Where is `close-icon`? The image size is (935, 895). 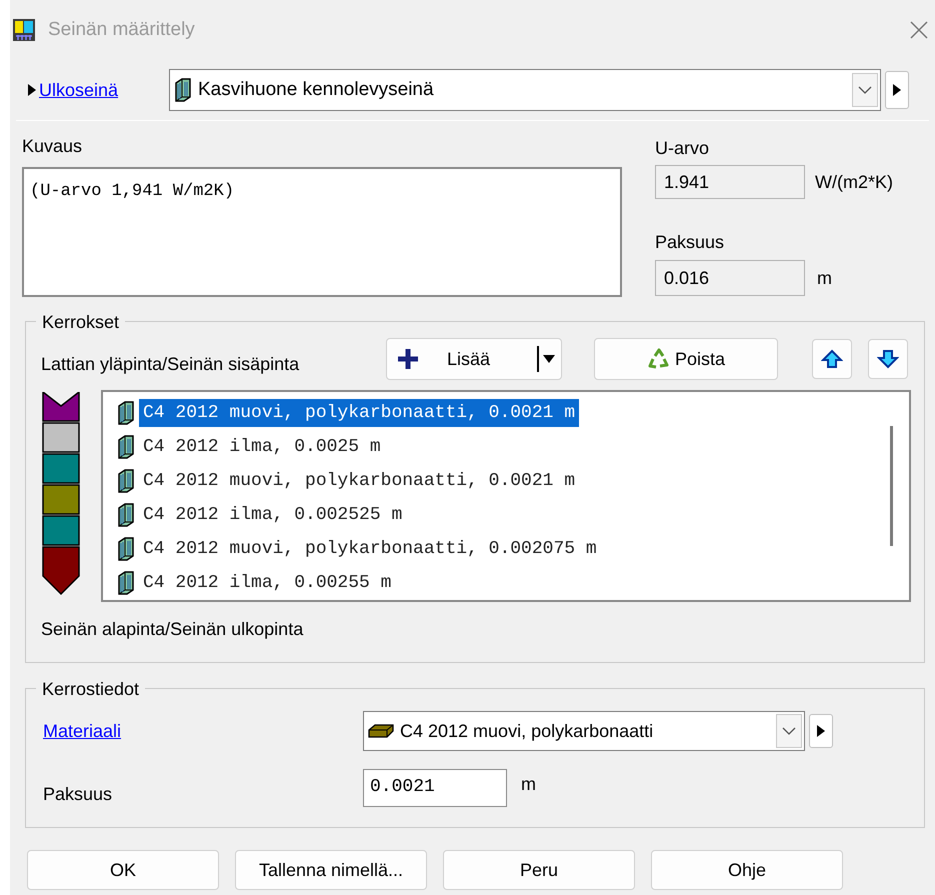
close-icon is located at coordinates (919, 30).